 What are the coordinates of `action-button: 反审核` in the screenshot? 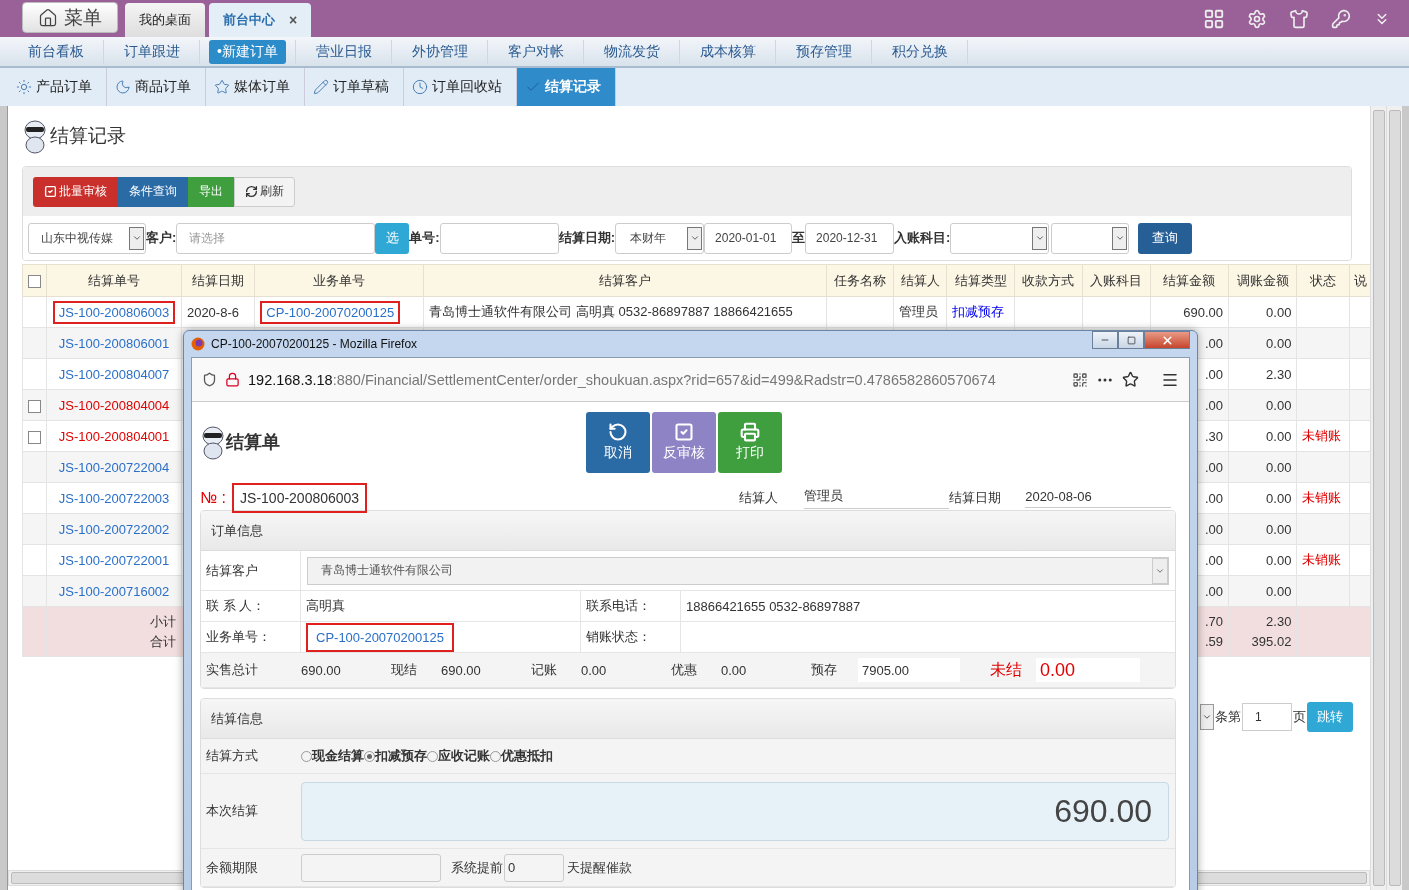 It's located at (684, 442).